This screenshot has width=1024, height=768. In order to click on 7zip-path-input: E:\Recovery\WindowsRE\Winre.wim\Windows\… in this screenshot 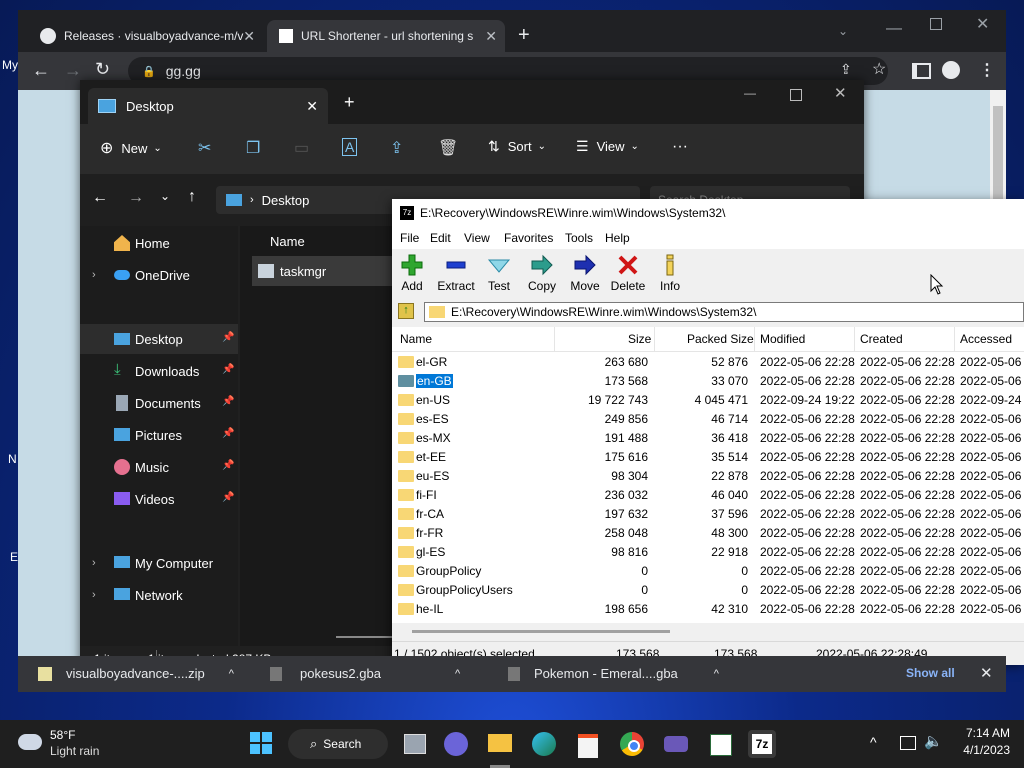, I will do `click(724, 312)`.